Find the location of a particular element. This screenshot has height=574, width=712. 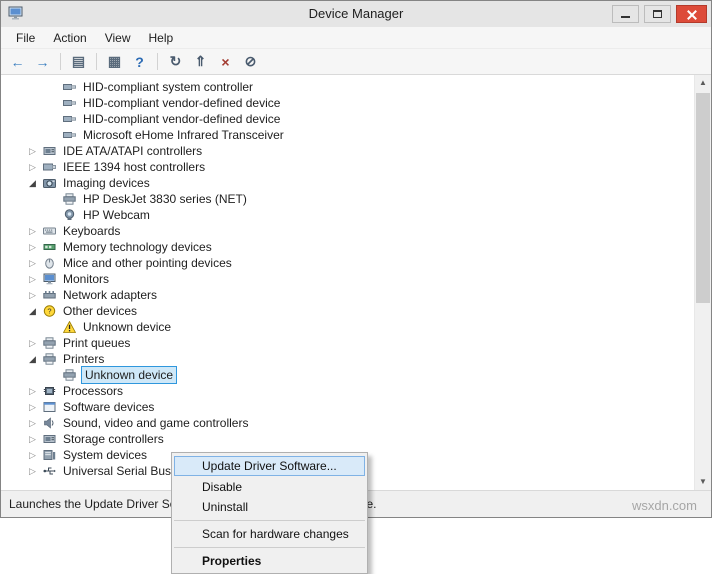

disable-button: ⊘ is located at coordinates (250, 61).